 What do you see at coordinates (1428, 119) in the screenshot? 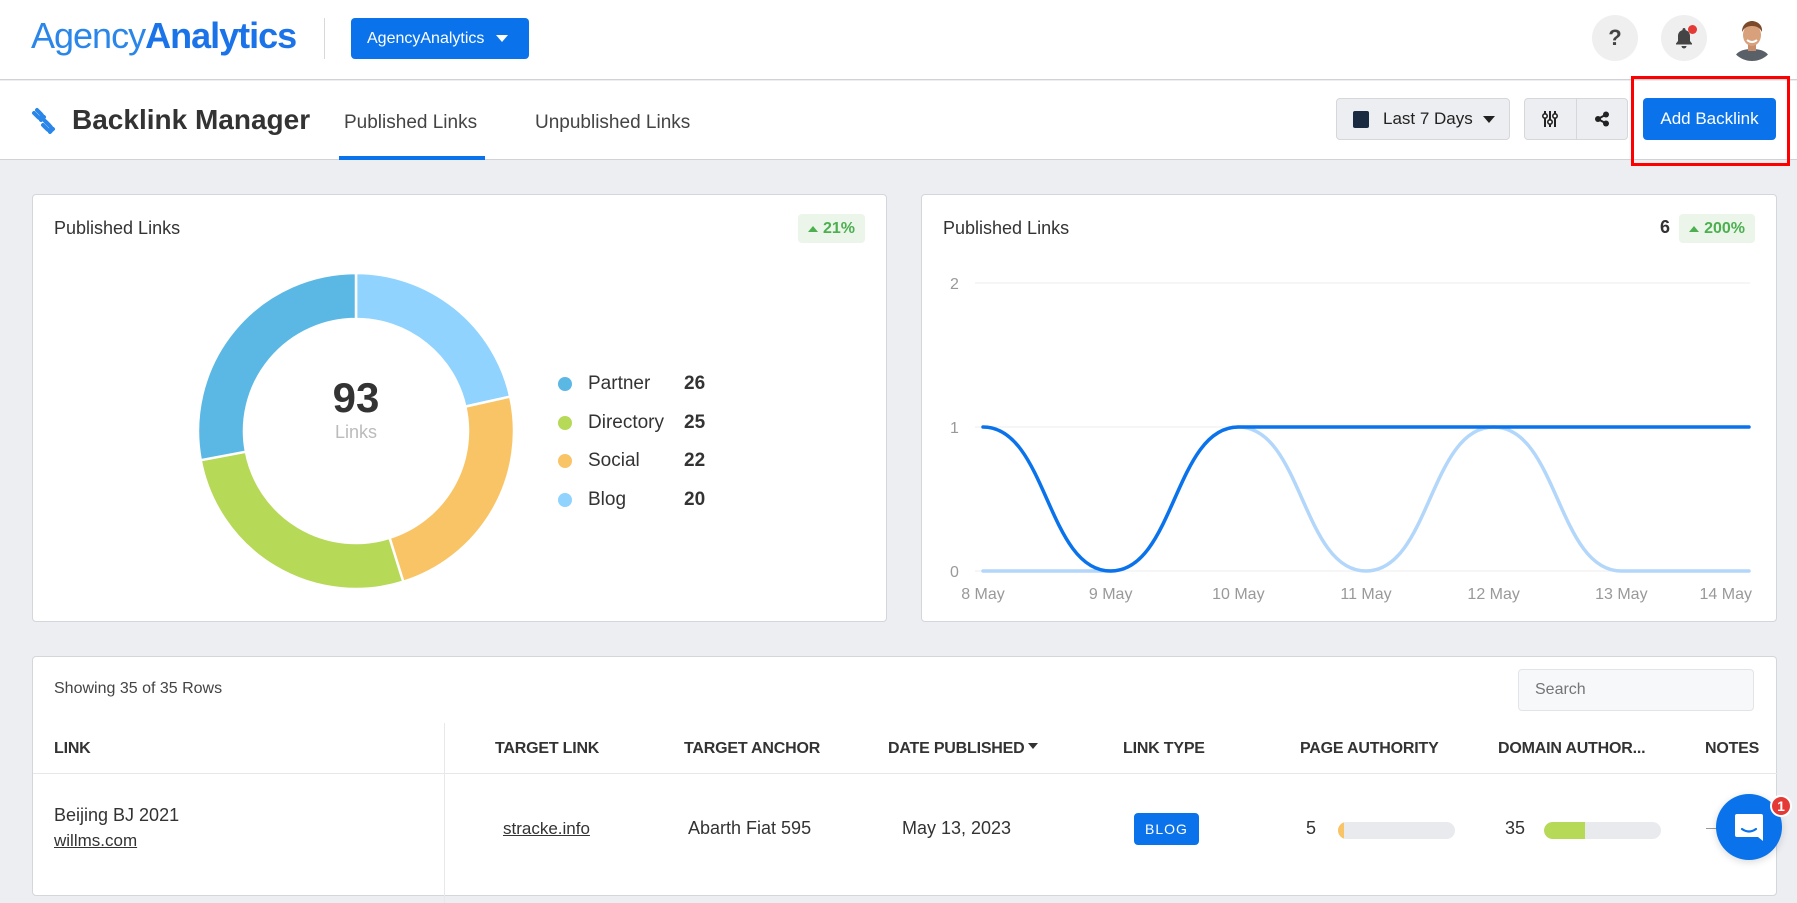
I see `date-range-label: Last 7 Days` at bounding box center [1428, 119].